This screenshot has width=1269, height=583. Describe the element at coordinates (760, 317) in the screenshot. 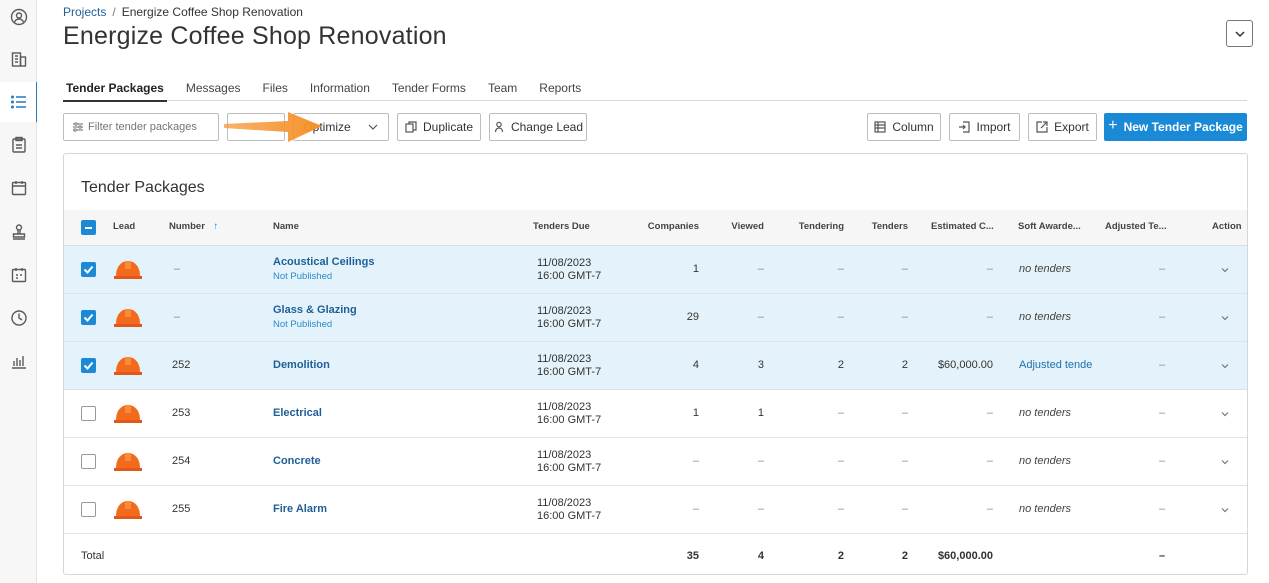

I see `row-viewed: –` at that location.